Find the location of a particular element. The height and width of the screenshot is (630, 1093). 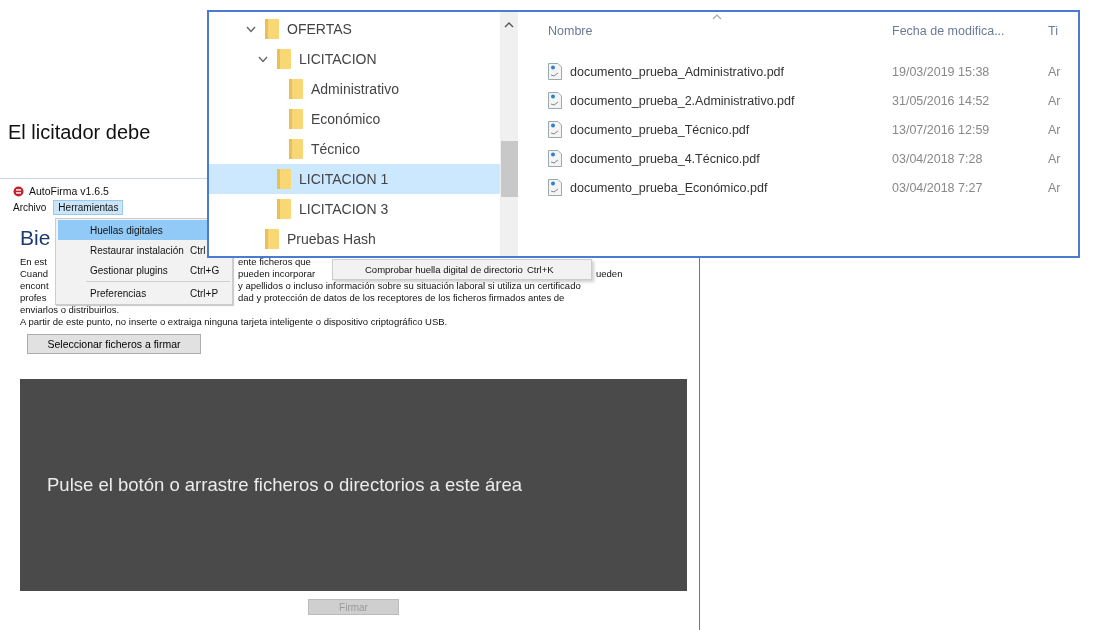

folder-name: Económico is located at coordinates (346, 119).